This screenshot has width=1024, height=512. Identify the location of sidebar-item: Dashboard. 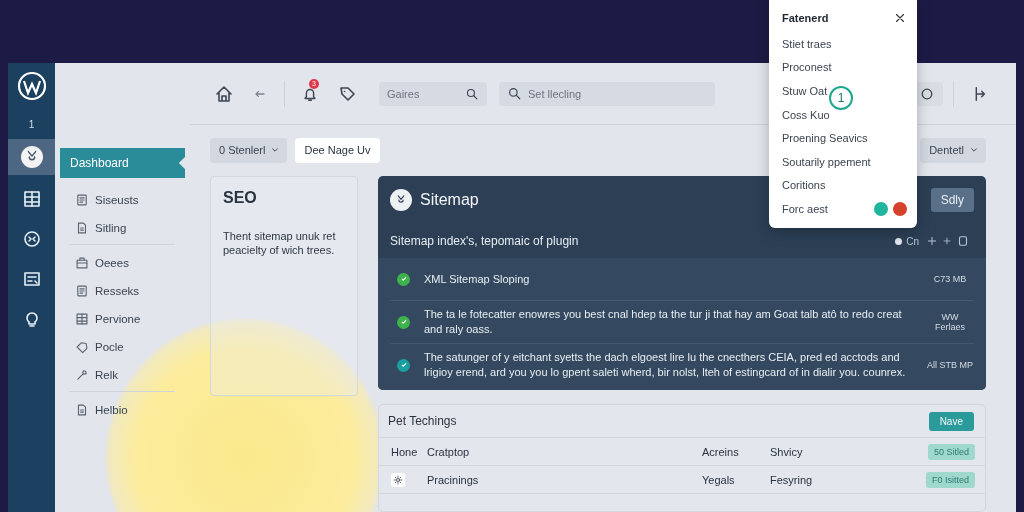
(122, 163).